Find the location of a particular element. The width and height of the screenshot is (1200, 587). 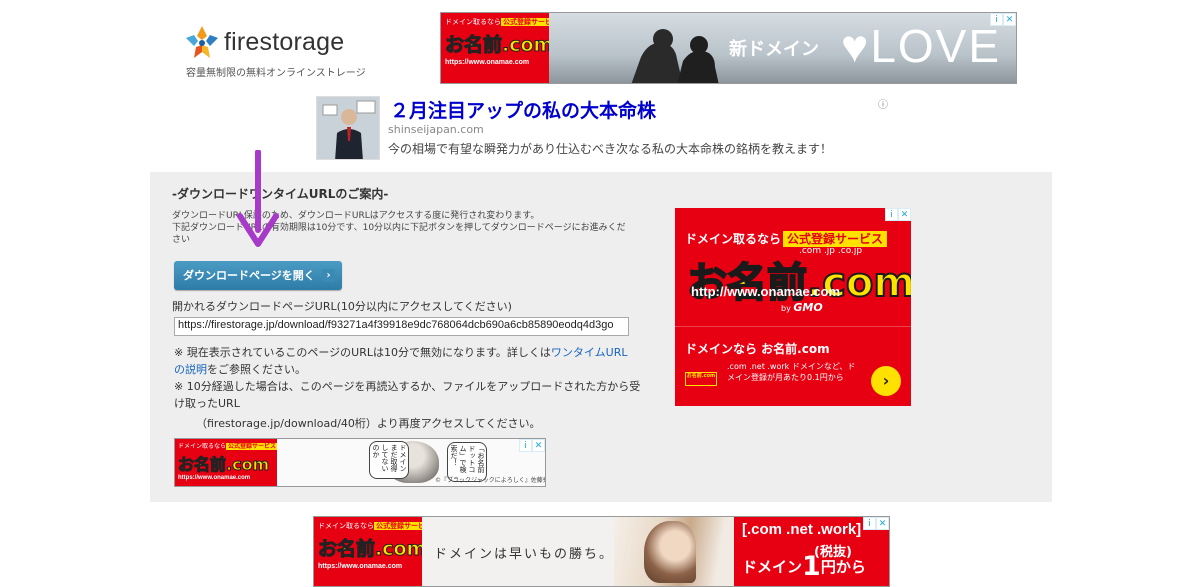

logo-wordmark: firestorage is located at coordinates (284, 42).